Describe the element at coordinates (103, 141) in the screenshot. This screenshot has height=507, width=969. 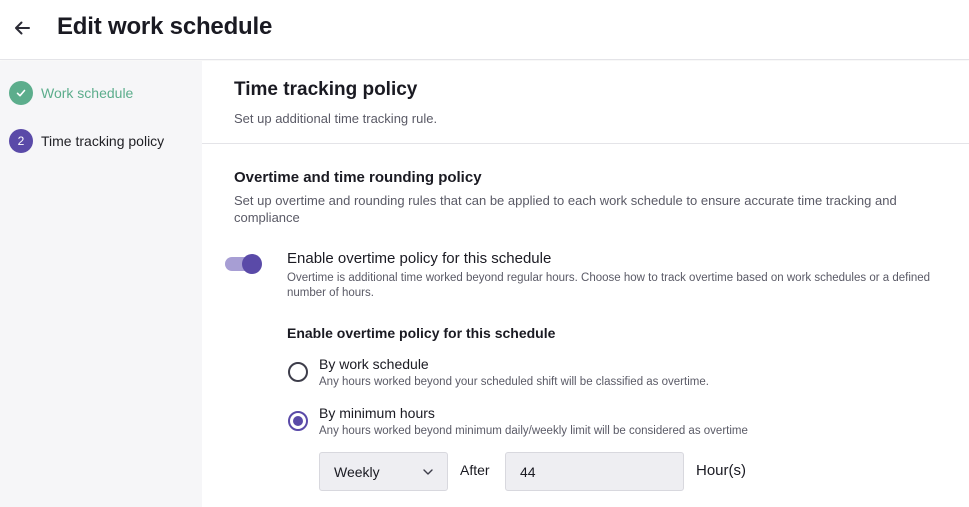
I see `step-label: Time tracking policy` at that location.